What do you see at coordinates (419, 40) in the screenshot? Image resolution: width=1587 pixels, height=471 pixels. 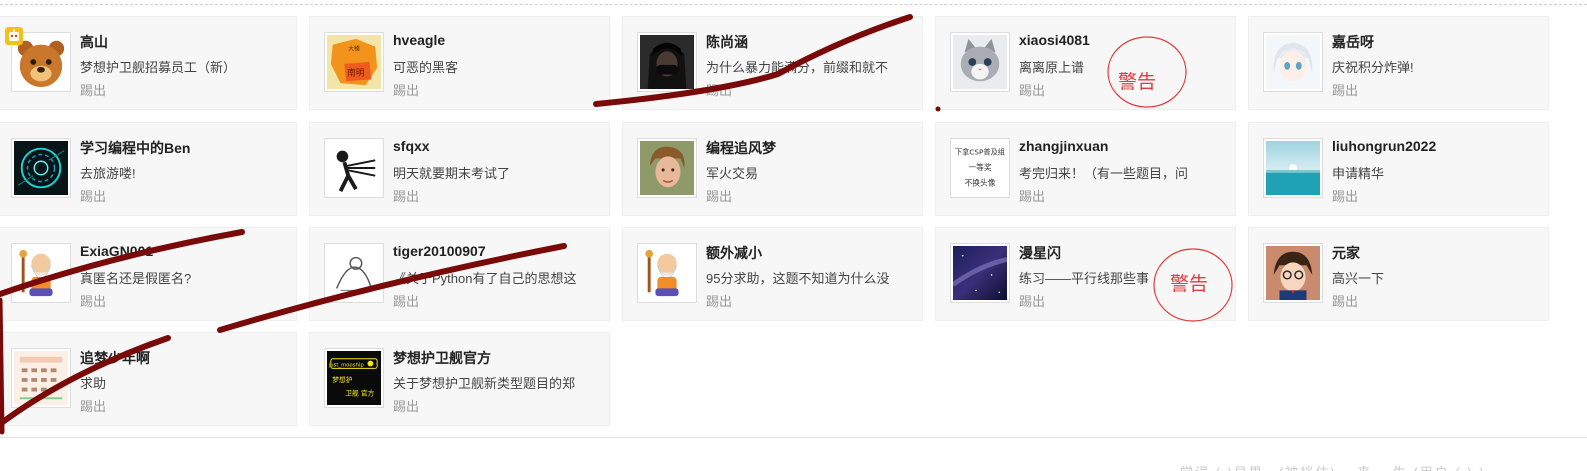 I see `member-name: hveagle` at bounding box center [419, 40].